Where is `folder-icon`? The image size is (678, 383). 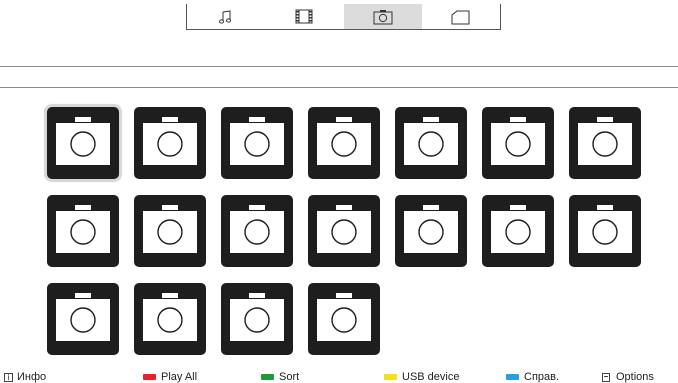
folder-icon is located at coordinates (460, 17).